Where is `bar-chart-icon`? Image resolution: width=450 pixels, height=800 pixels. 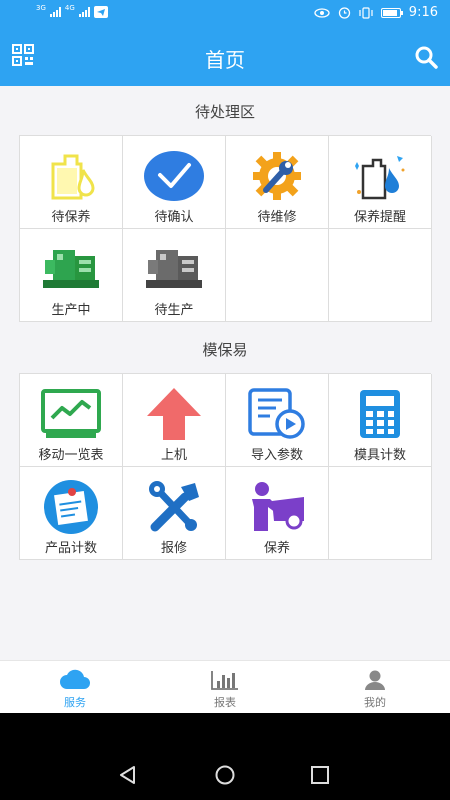 bar-chart-icon is located at coordinates (225, 680).